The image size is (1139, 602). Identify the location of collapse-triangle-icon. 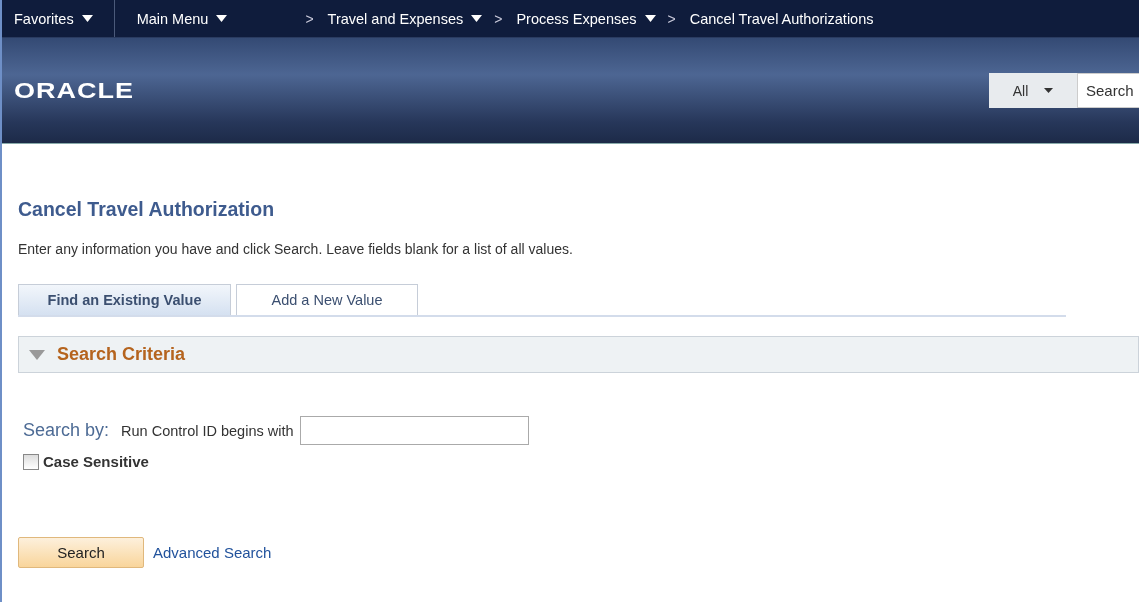
(37, 354).